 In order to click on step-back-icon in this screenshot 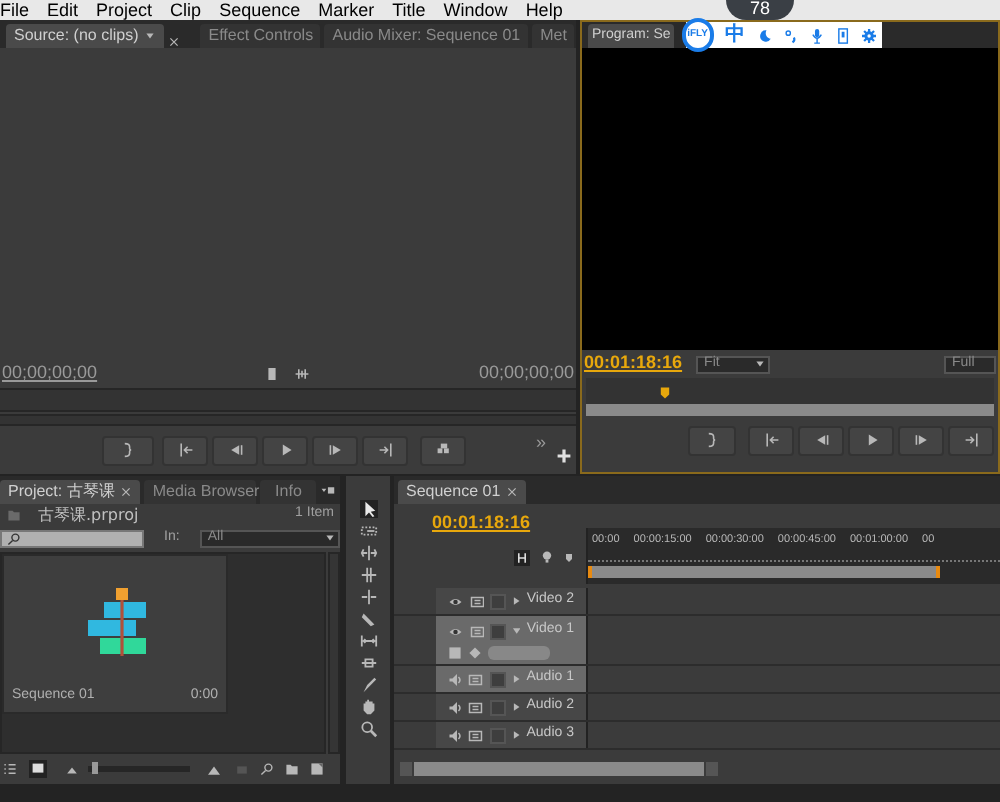, I will do `click(821, 440)`.